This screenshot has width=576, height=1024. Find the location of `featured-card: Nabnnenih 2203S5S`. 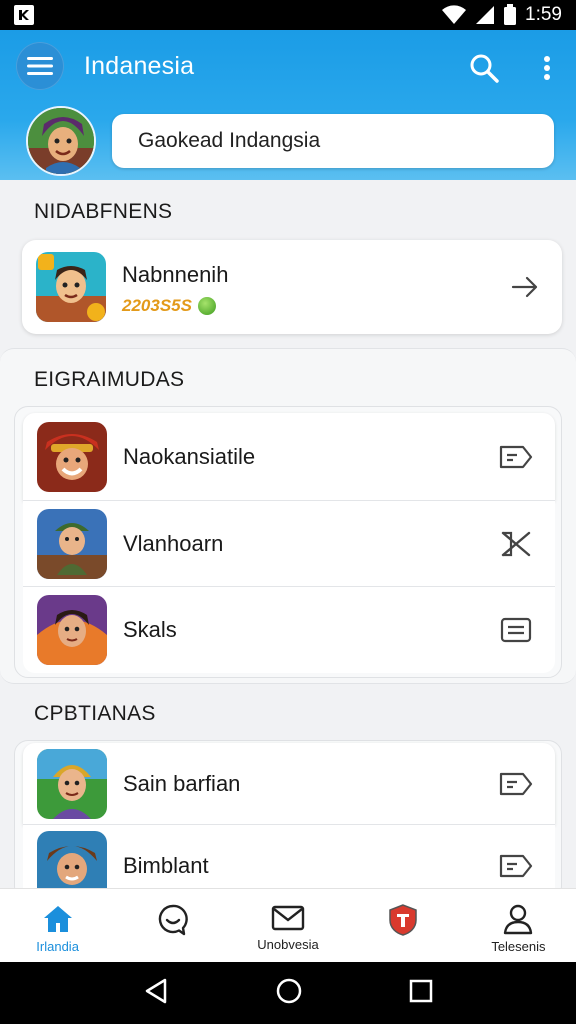

featured-card: Nabnnenih 2203S5S is located at coordinates (292, 287).